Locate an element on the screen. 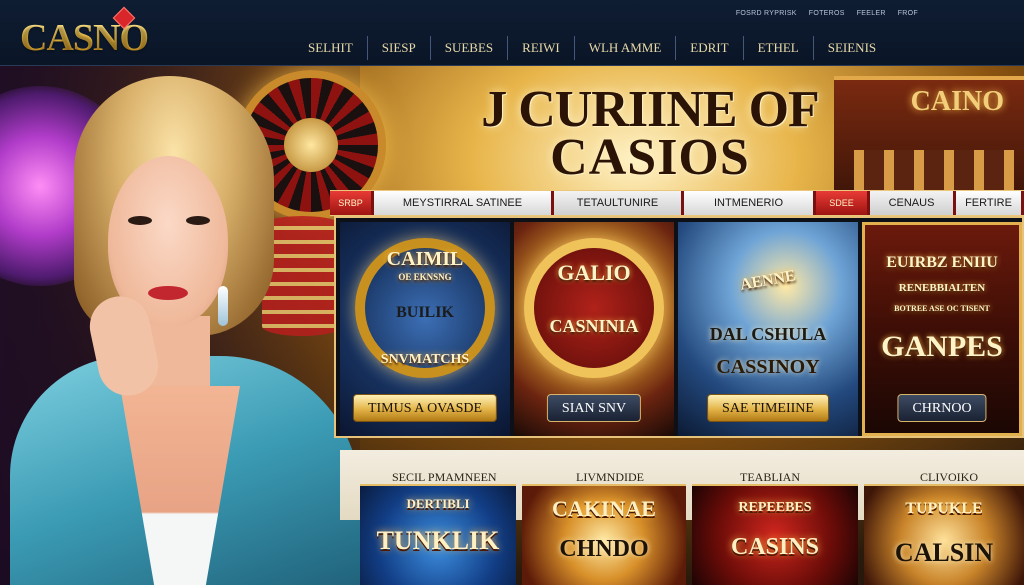 This screenshot has height=585, width=1024. hero-title-line1: J CURIINE OF is located at coordinates (650, 109).